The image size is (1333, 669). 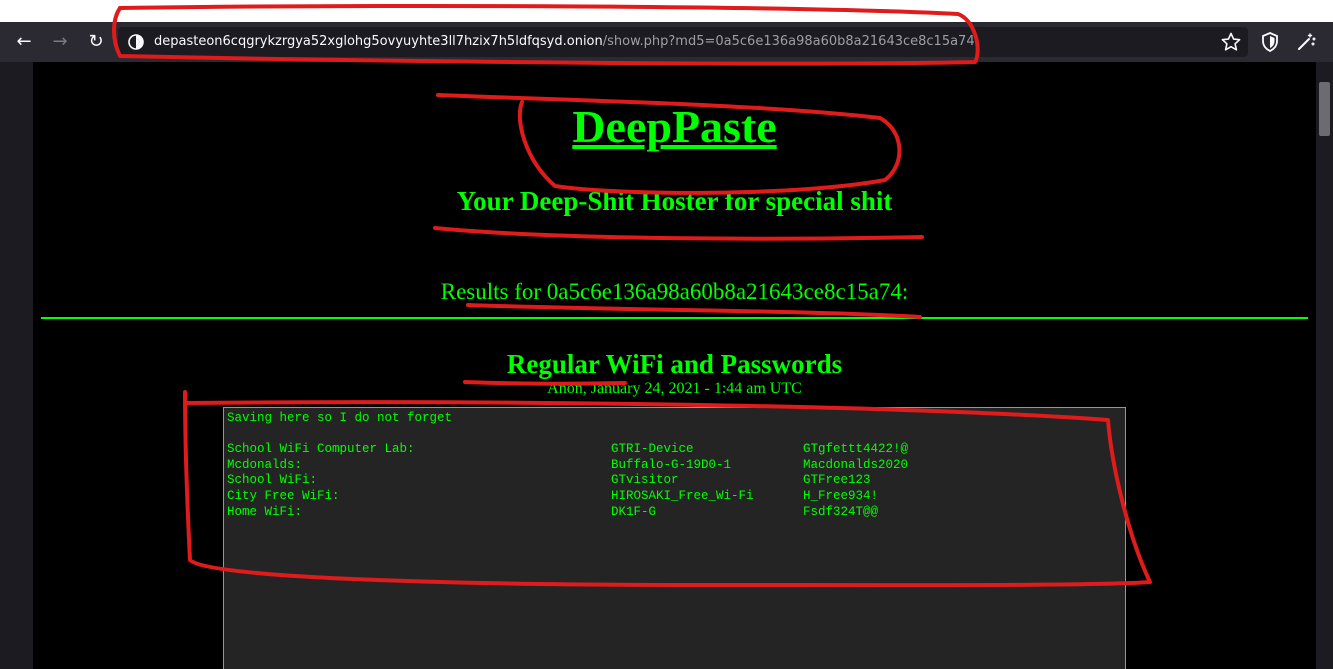 What do you see at coordinates (841, 511) in the screenshot?
I see `row-password: Fsdf324T@@` at bounding box center [841, 511].